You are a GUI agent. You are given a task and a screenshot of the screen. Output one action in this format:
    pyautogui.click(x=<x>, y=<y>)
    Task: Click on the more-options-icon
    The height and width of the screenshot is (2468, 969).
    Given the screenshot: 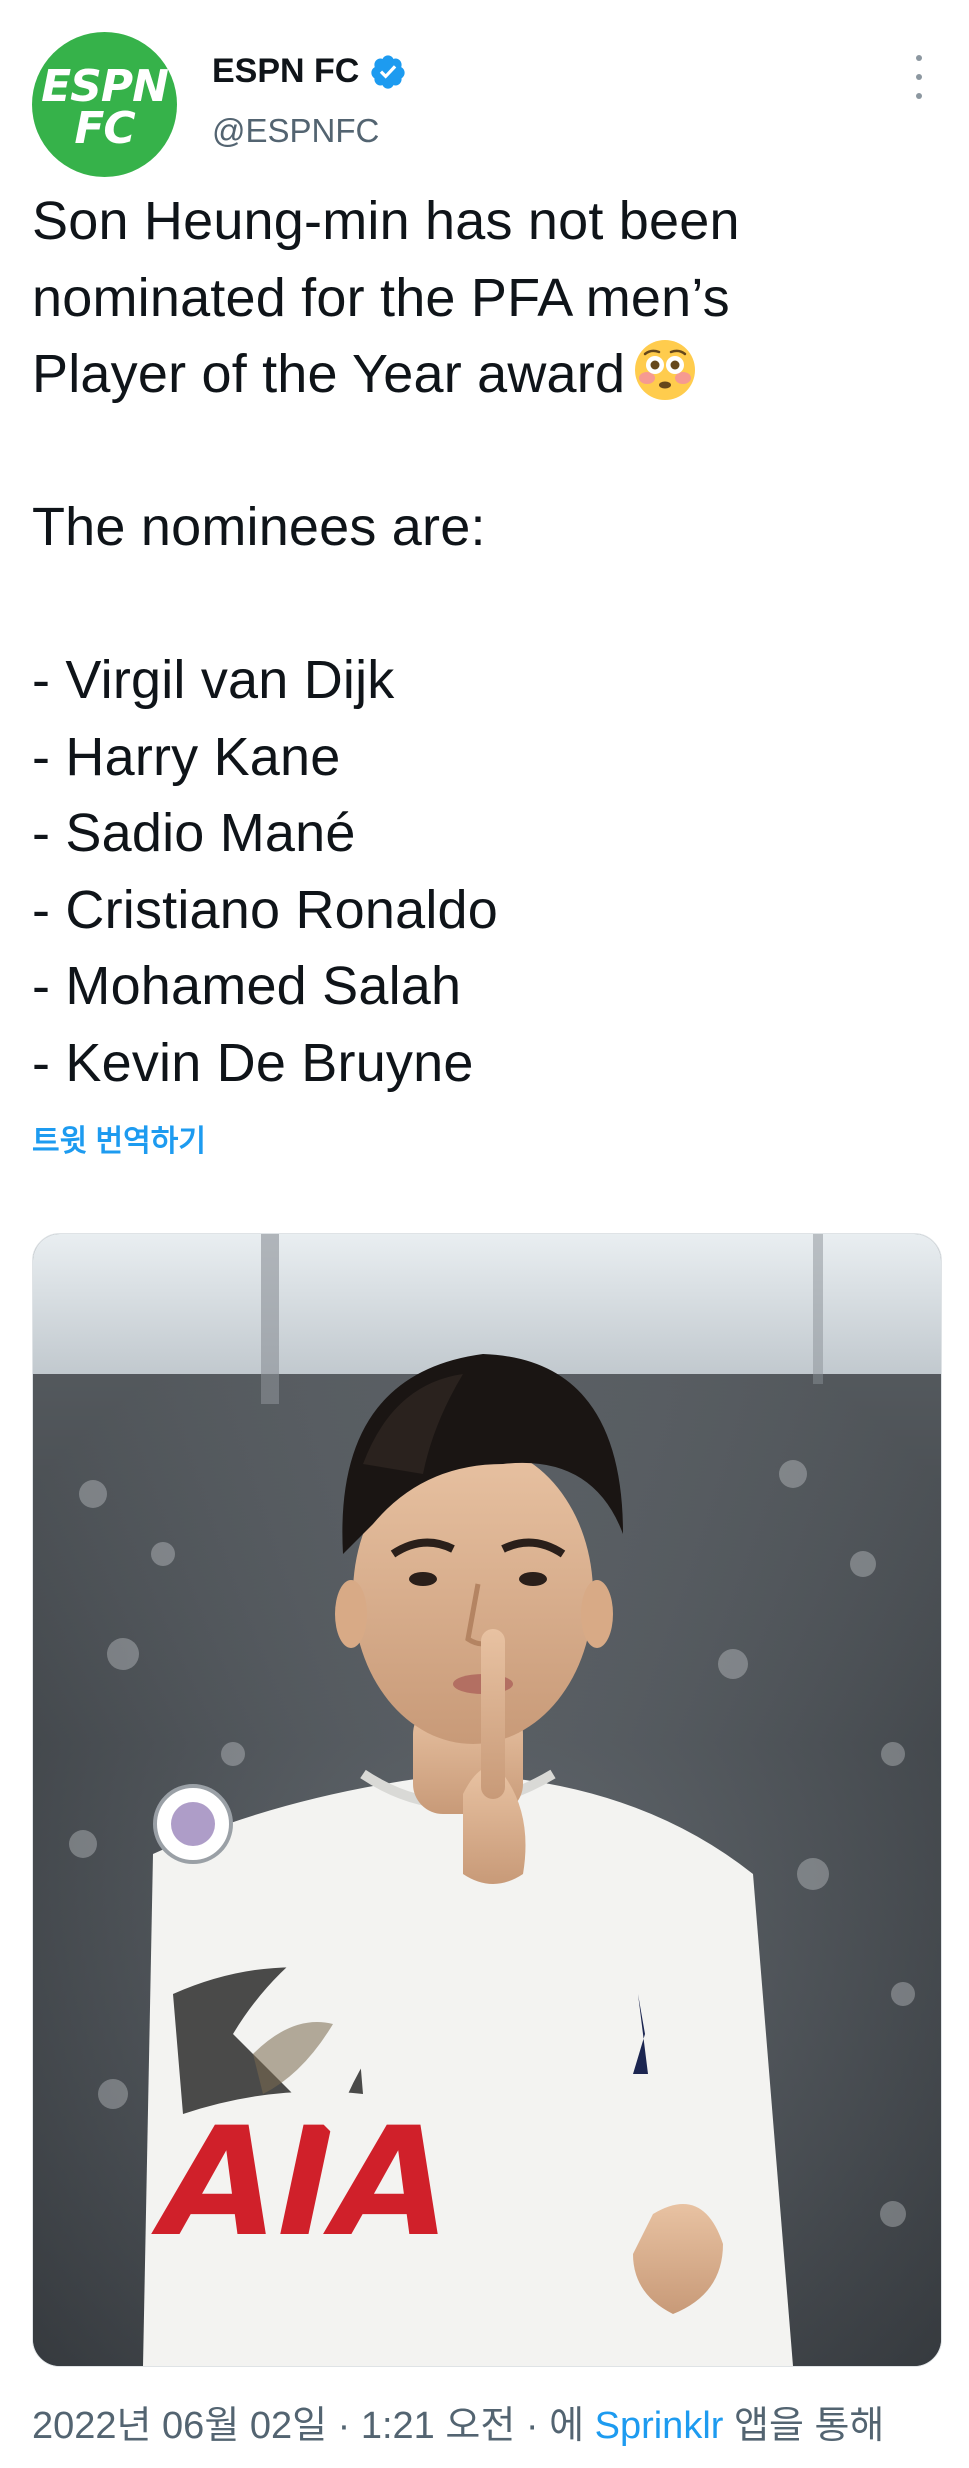 What is the action you would take?
    pyautogui.click(x=919, y=77)
    